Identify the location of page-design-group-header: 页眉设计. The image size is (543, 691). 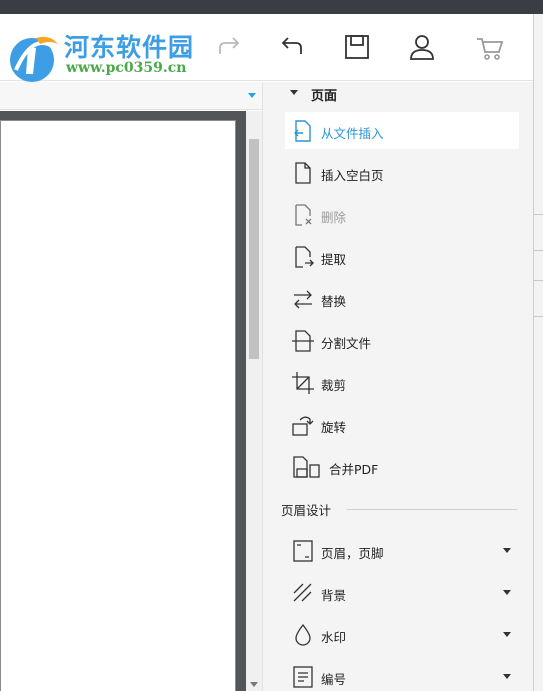
(401, 510).